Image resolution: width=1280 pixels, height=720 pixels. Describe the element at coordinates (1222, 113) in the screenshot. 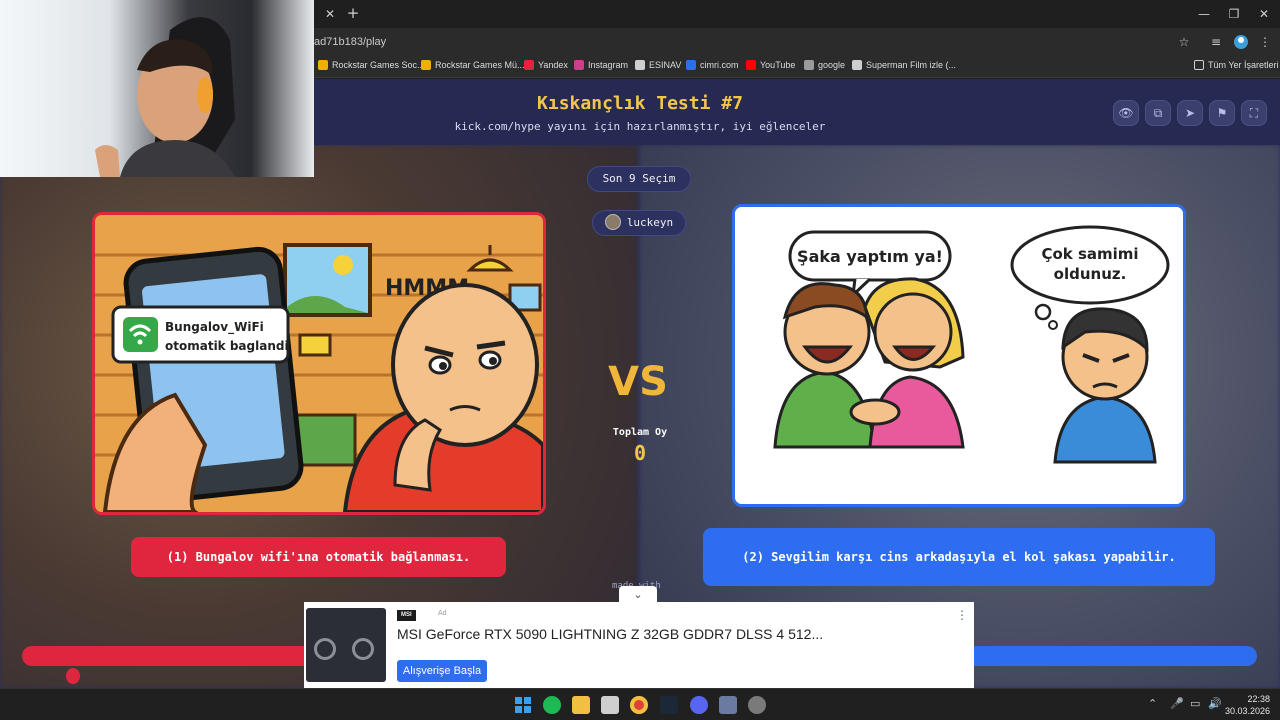

I see `flag-icon: ⚑` at that location.